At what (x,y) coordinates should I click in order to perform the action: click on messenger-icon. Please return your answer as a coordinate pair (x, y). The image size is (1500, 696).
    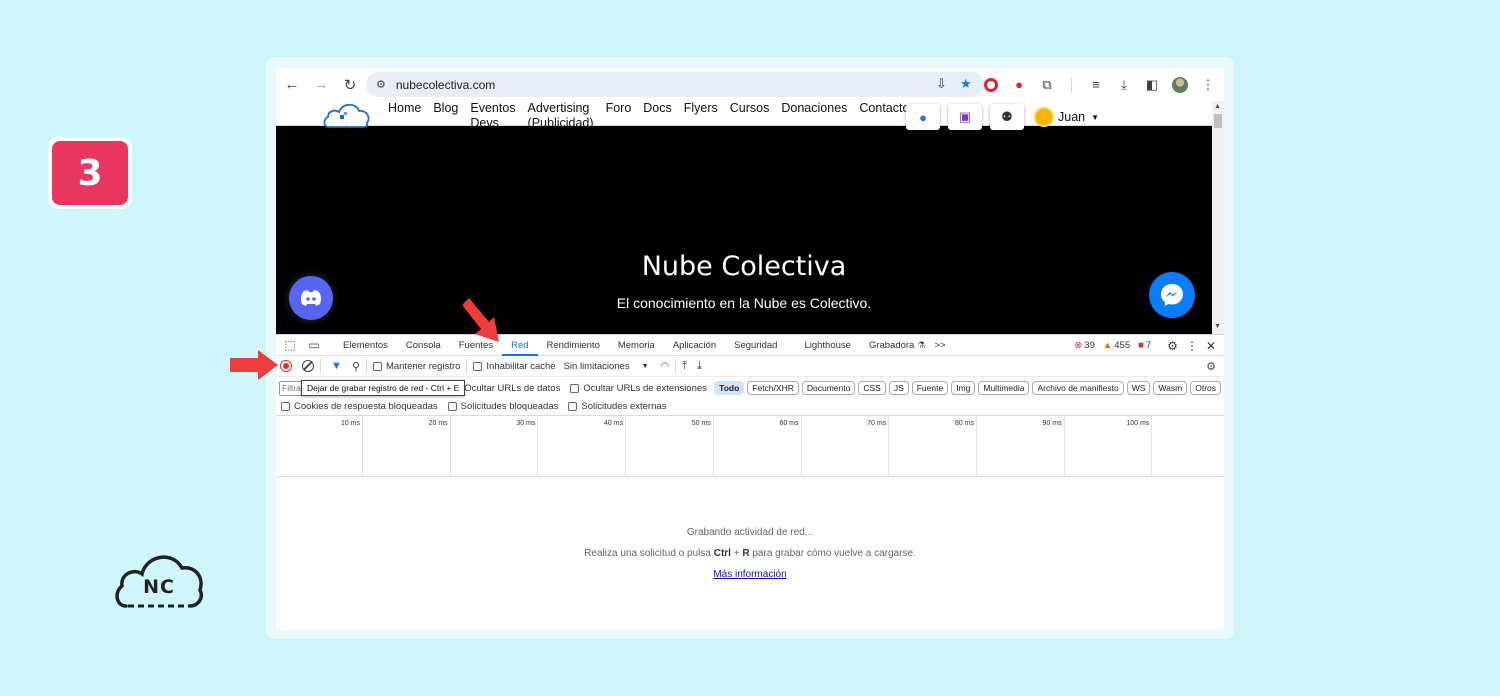
    Looking at the image, I should click on (1172, 295).